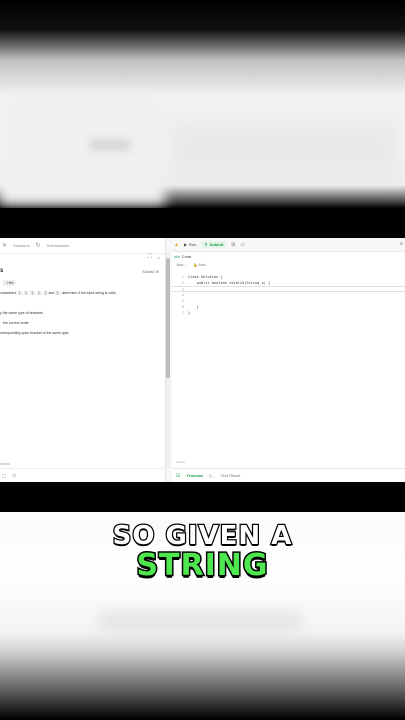 The height and width of the screenshot is (720, 405). I want to click on code-line: 7}, so click(186, 313).